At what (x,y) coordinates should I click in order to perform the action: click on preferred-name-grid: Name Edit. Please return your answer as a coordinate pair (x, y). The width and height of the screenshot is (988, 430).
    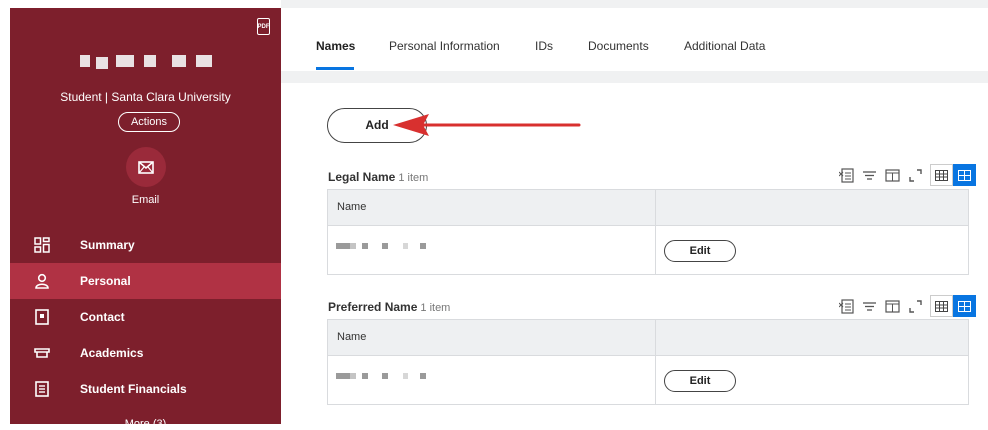
    Looking at the image, I should click on (648, 362).